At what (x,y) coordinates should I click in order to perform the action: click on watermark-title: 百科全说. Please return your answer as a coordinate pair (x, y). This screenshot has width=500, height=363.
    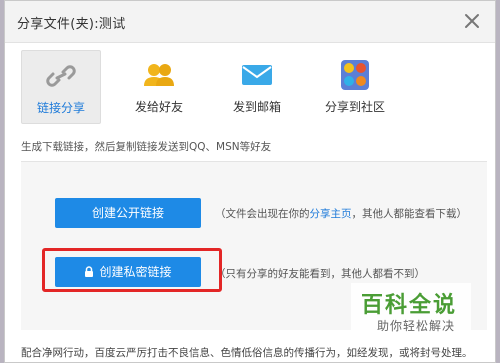
    Looking at the image, I should click on (409, 305).